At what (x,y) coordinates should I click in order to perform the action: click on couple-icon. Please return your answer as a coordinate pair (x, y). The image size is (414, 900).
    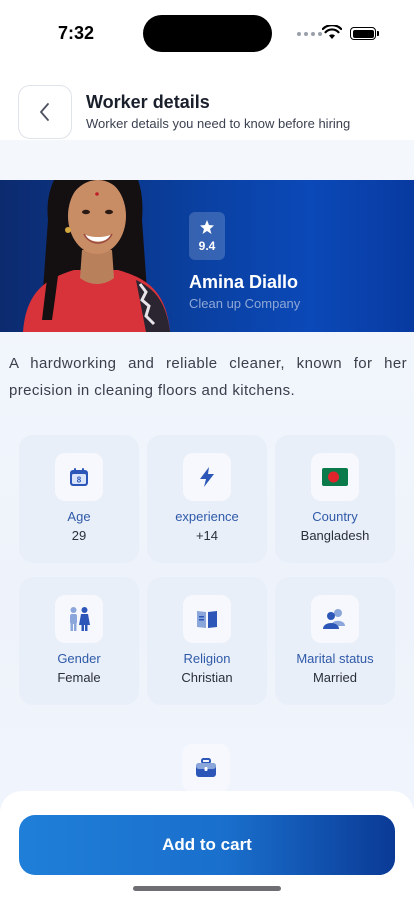
    Looking at the image, I should click on (335, 619).